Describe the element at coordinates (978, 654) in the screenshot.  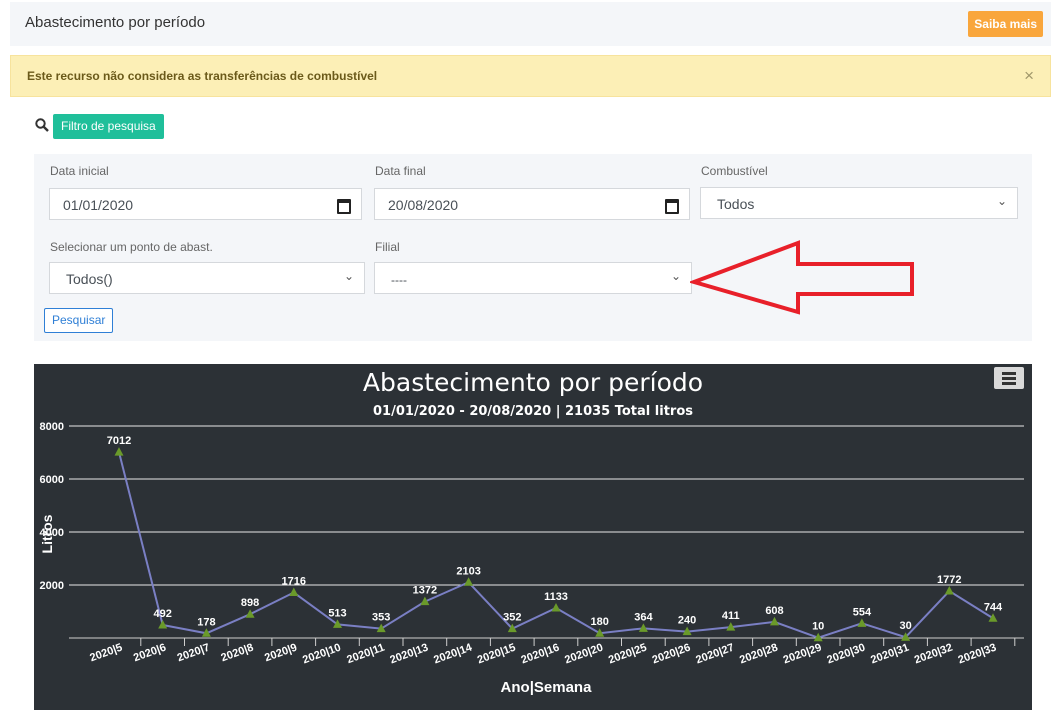
I see `x-tick-label: 2020|33` at that location.